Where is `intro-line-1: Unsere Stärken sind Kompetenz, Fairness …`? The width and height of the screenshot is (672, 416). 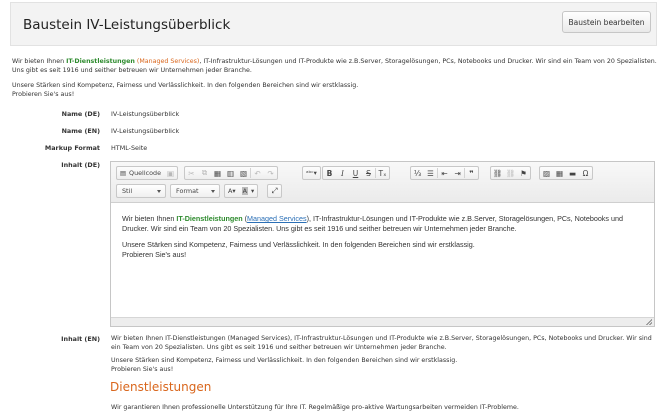 intro-line-1: Unsere Stärken sind Kompetenz, Fairness … is located at coordinates (185, 85).